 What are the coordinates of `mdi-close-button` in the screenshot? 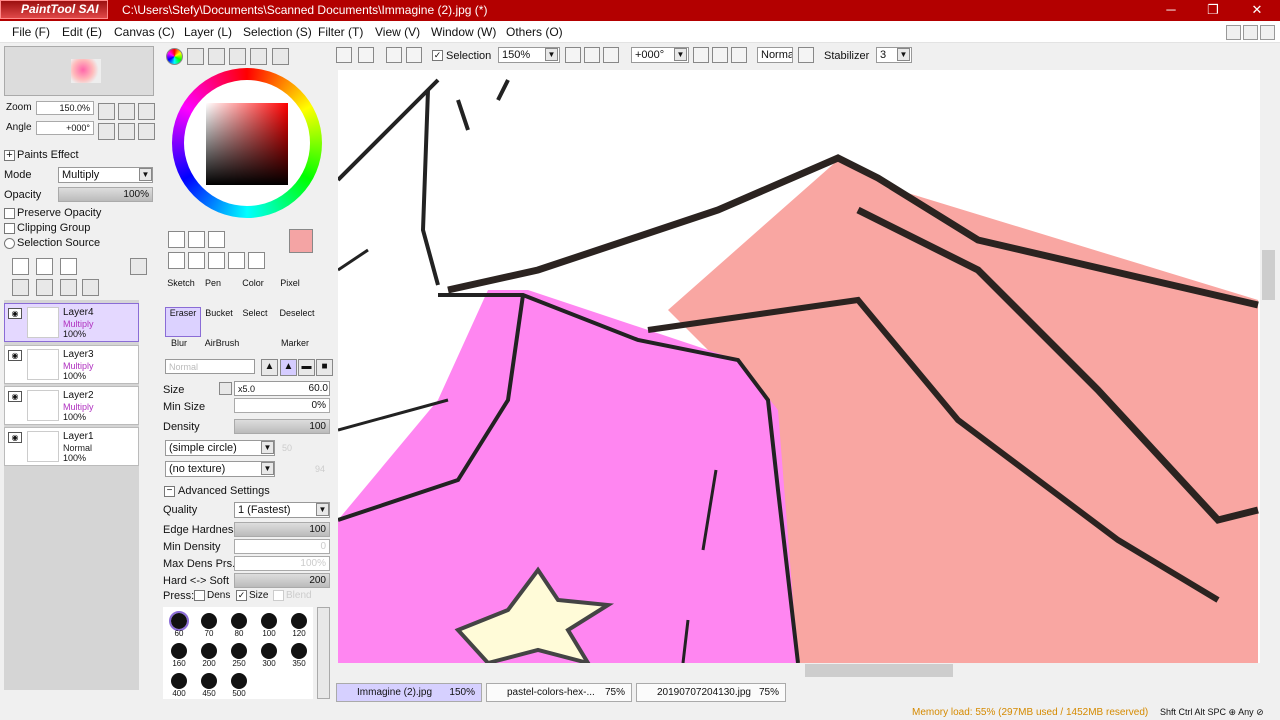 It's located at (1267, 32).